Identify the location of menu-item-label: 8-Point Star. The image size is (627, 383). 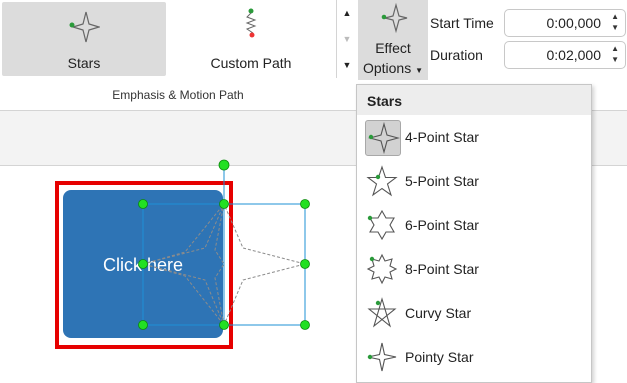
(442, 269).